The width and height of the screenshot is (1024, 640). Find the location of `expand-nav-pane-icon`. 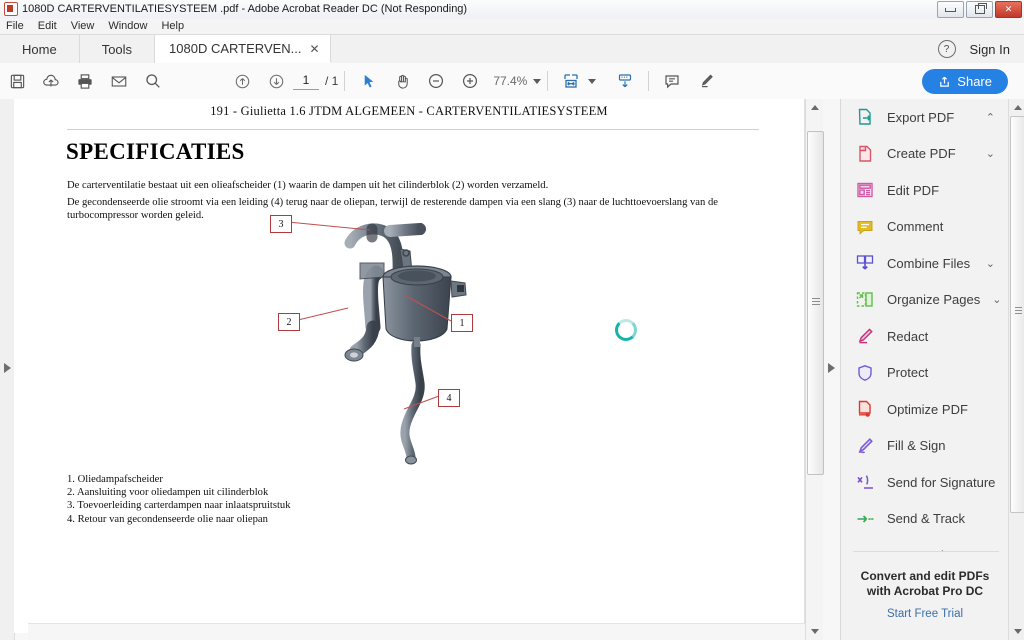

expand-nav-pane-icon is located at coordinates (7, 368).